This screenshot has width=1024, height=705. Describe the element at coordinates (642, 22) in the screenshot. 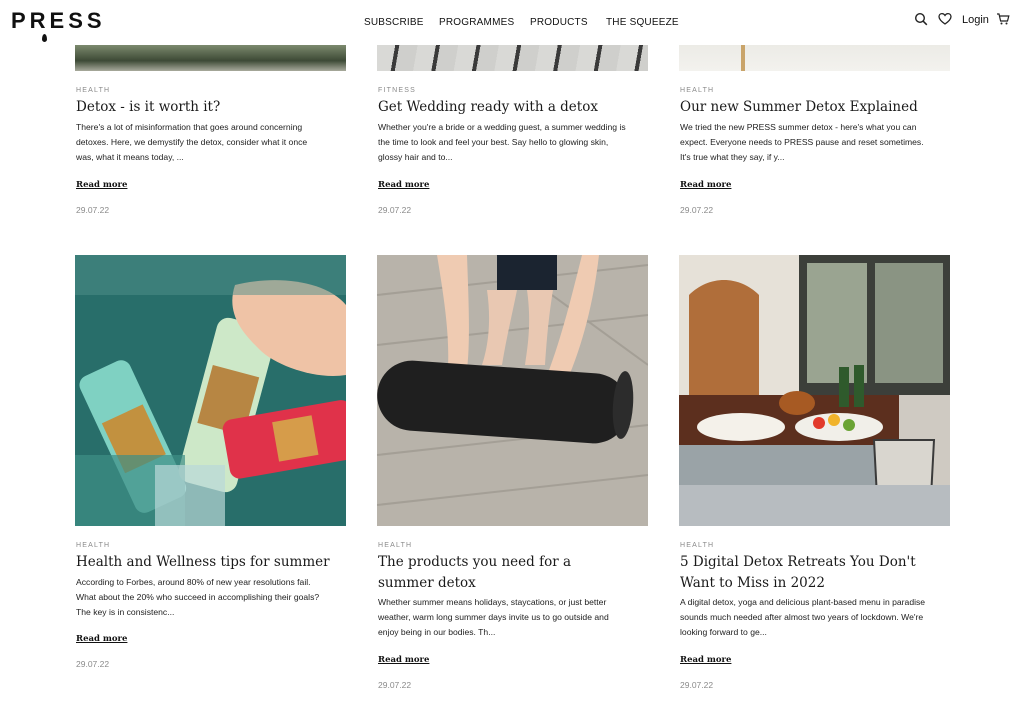

I see `nav-the-squeeze: THE SQUEEZE` at that location.